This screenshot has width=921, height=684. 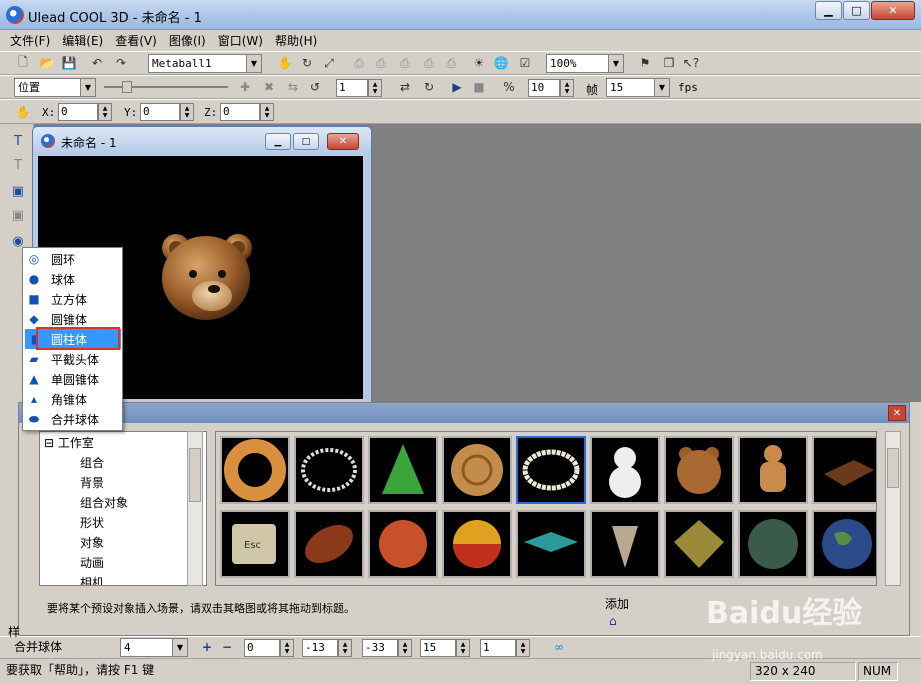 I want to click on thumb-ball, so click(x=477, y=544).